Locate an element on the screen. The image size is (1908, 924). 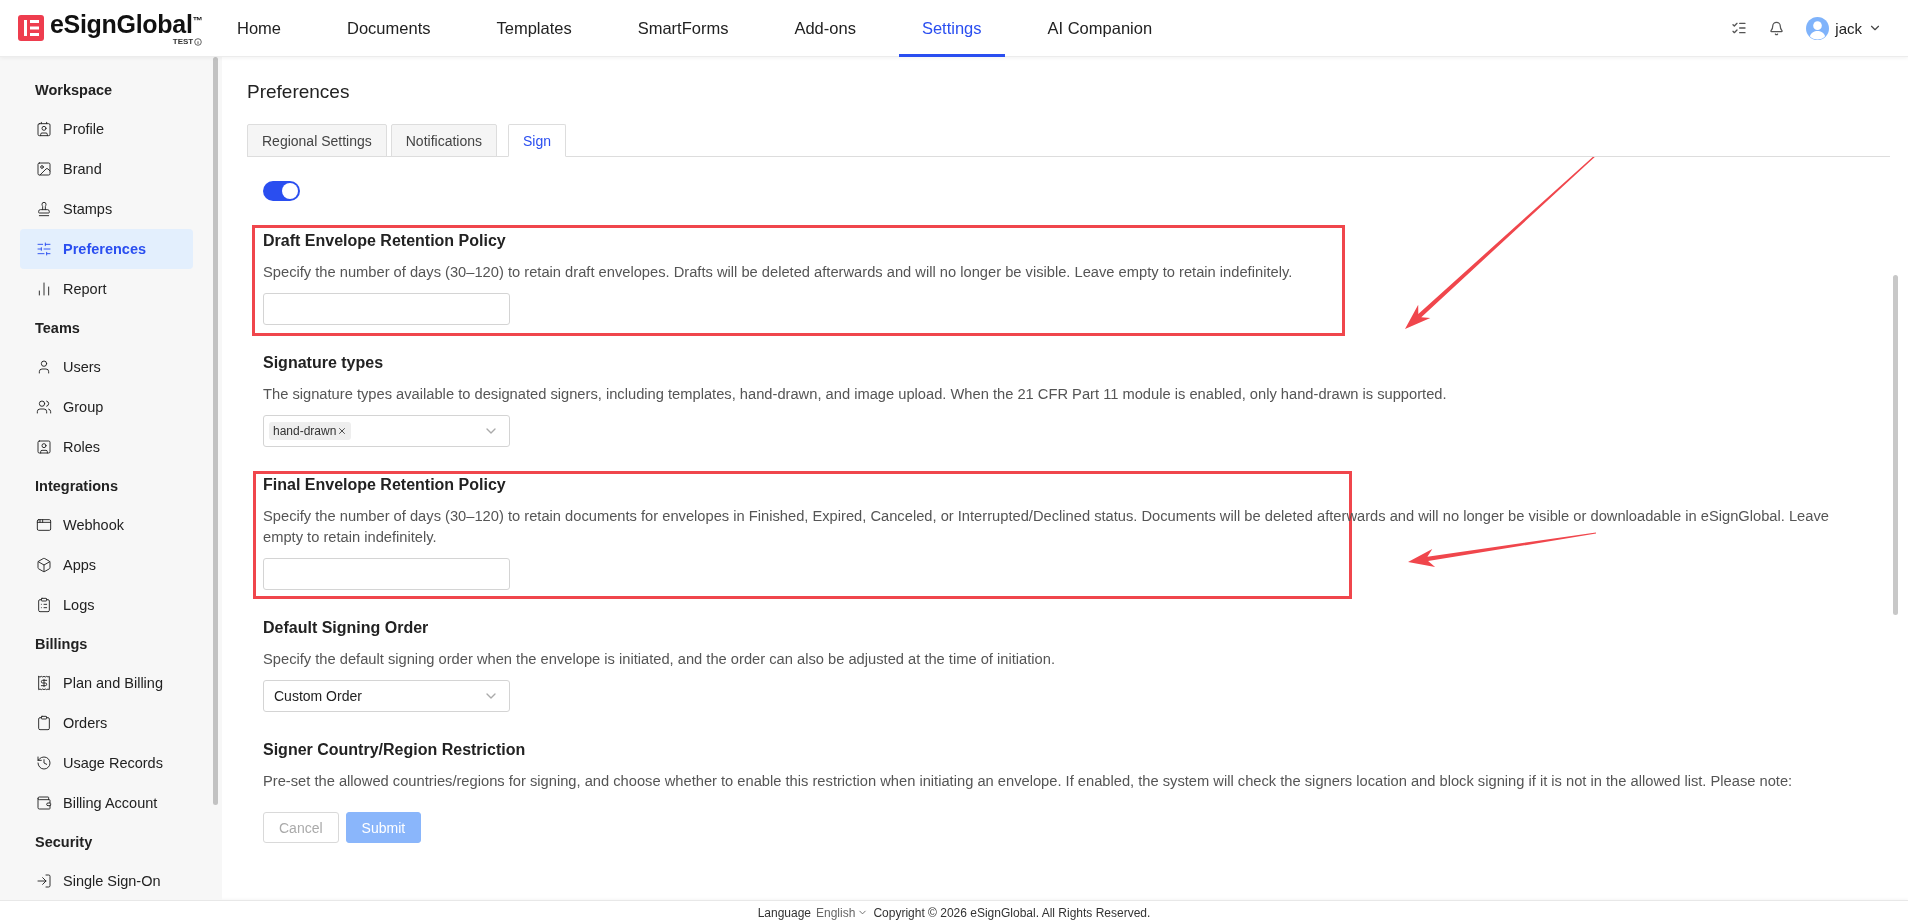
preferences-tab: Sign is located at coordinates (537, 140).